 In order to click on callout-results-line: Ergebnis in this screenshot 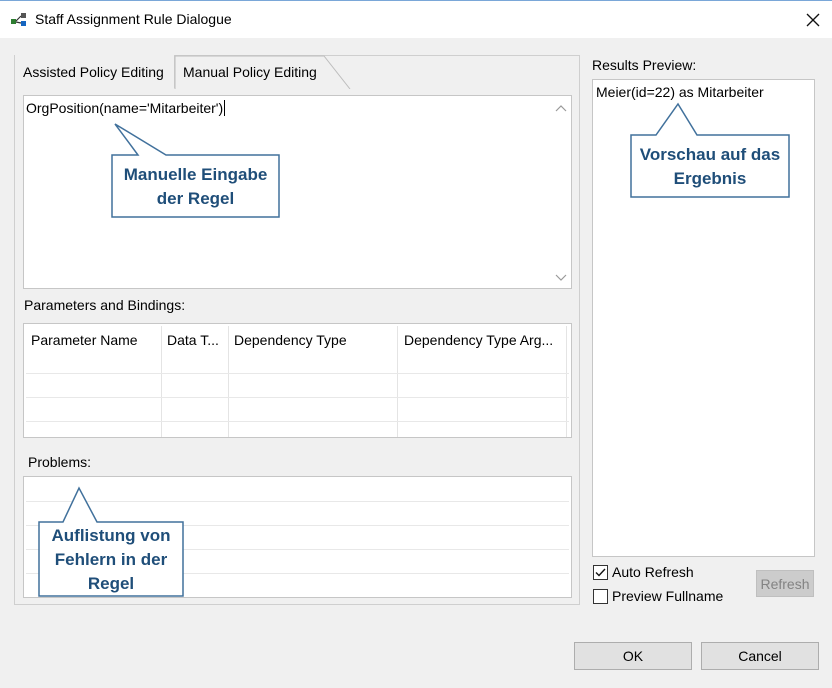, I will do `click(710, 178)`.